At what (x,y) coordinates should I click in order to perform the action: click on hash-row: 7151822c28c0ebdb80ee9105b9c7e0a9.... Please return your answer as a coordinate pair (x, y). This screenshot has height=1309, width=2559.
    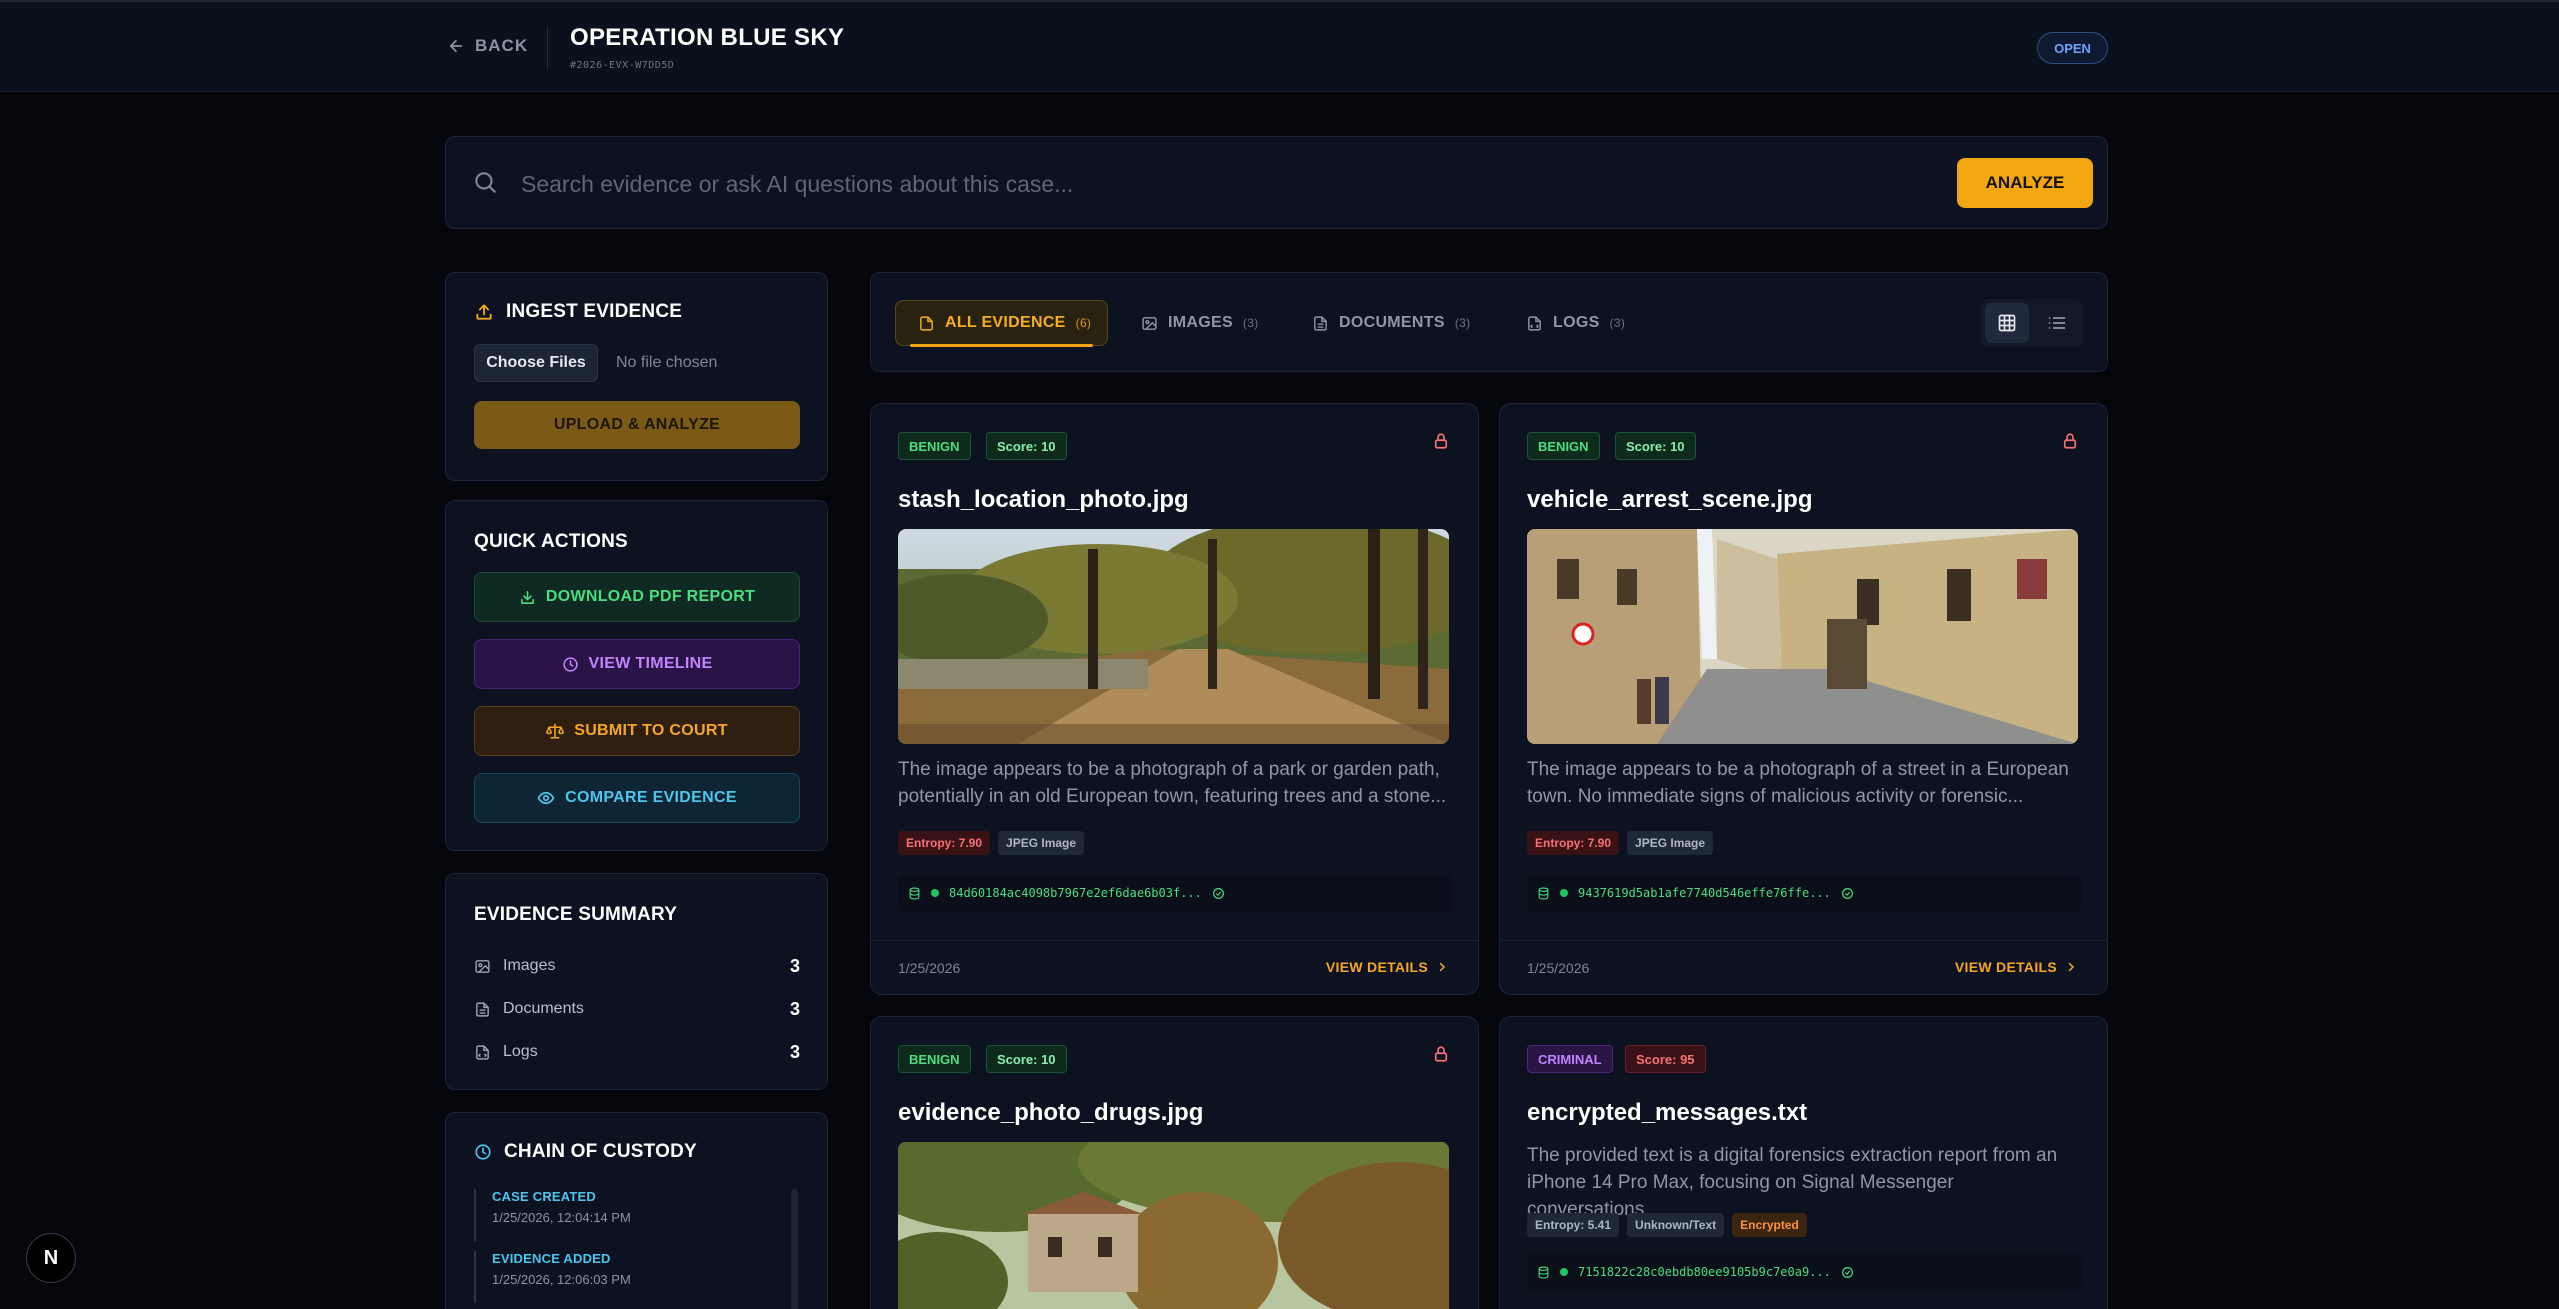
    Looking at the image, I should click on (1804, 1272).